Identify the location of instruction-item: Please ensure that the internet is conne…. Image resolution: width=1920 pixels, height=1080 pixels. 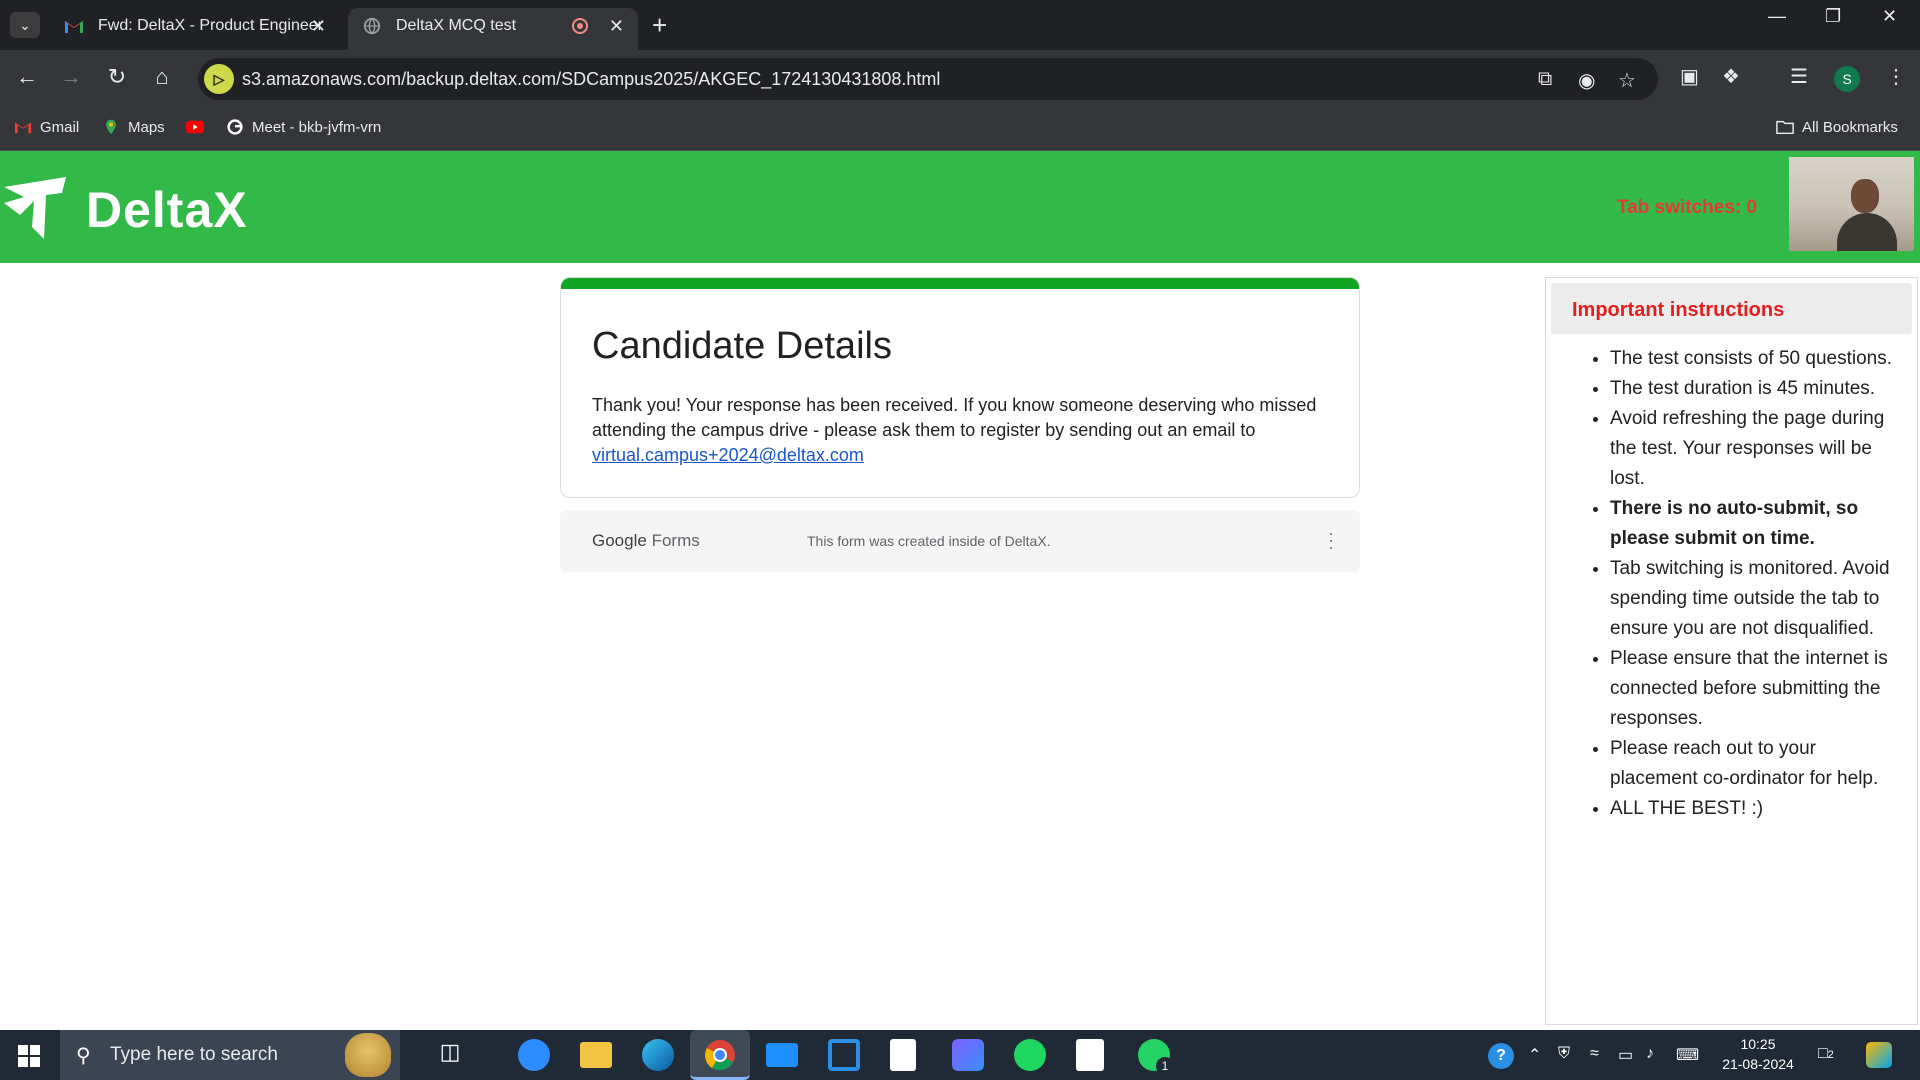
(1758, 689).